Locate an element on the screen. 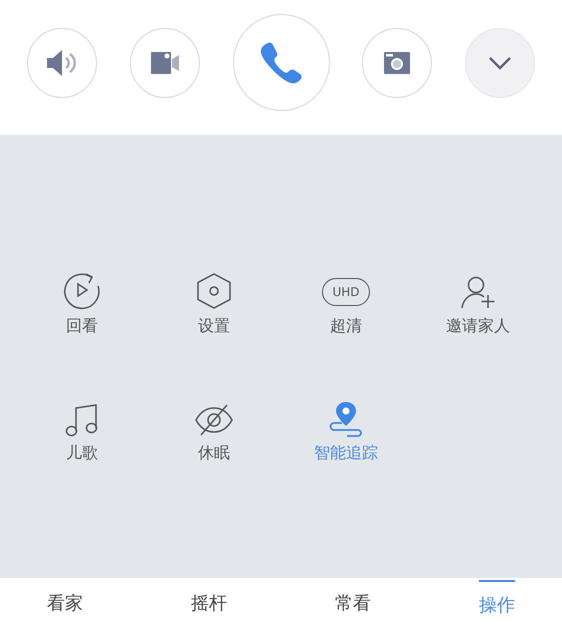 The image size is (562, 634). action-item: 邀请家人 is located at coordinates (478, 299).